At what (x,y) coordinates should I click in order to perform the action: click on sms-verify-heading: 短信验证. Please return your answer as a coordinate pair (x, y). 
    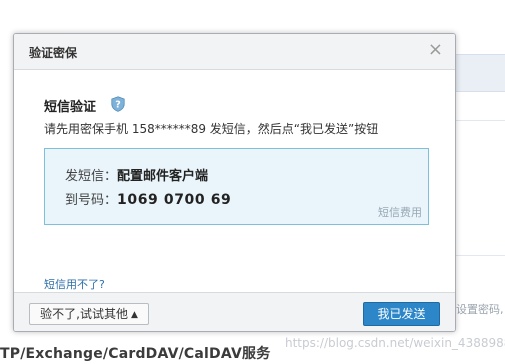
    Looking at the image, I should click on (70, 107).